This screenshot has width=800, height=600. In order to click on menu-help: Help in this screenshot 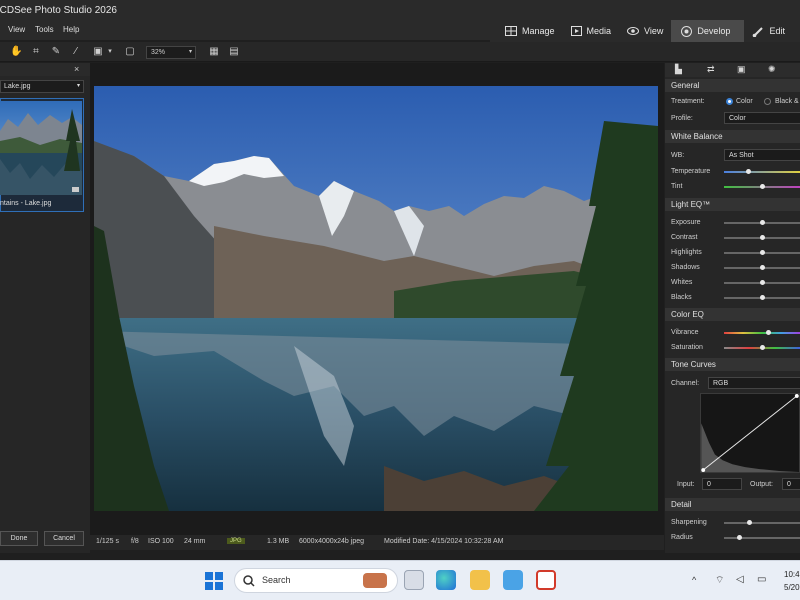, I will do `click(71, 29)`.